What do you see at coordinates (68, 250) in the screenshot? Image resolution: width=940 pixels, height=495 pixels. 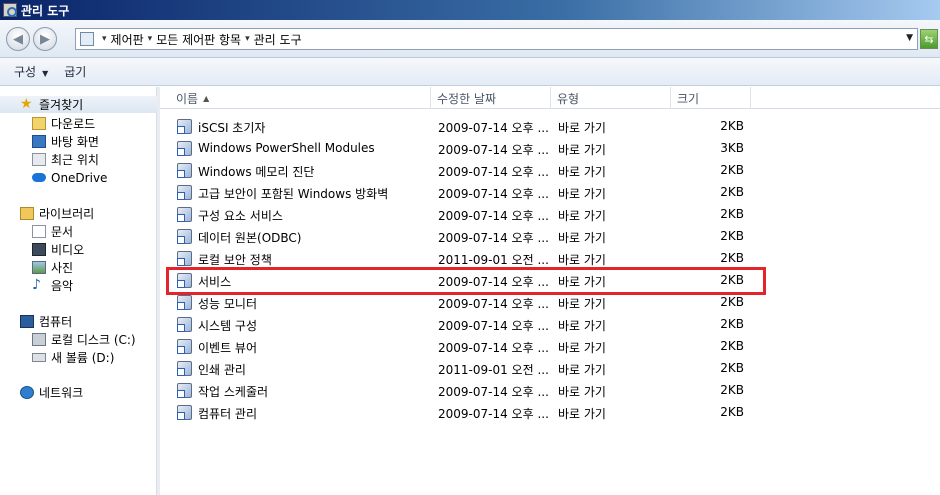 I see `nav-label: 비디오` at bounding box center [68, 250].